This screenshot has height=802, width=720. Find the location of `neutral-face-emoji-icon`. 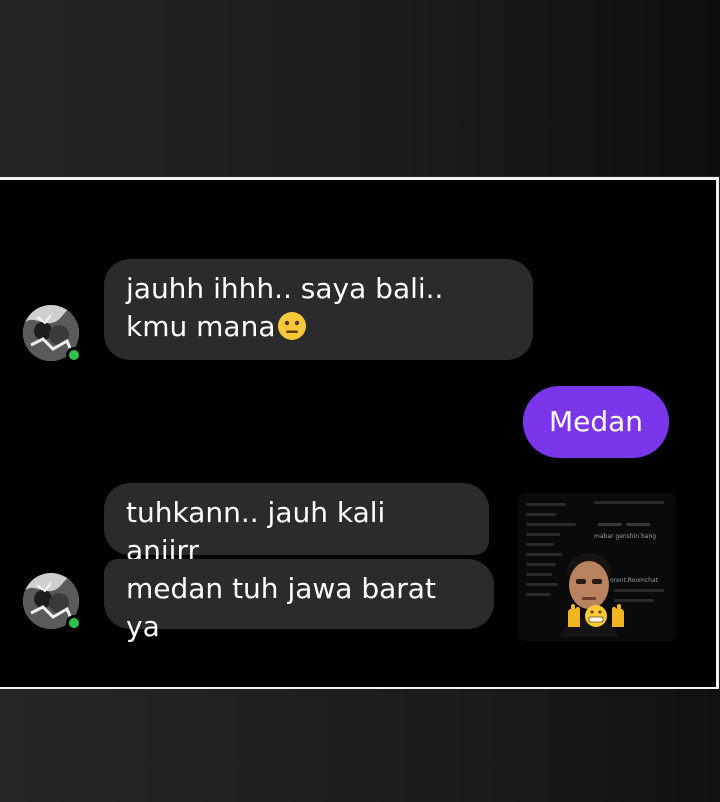

neutral-face-emoji-icon is located at coordinates (292, 326).